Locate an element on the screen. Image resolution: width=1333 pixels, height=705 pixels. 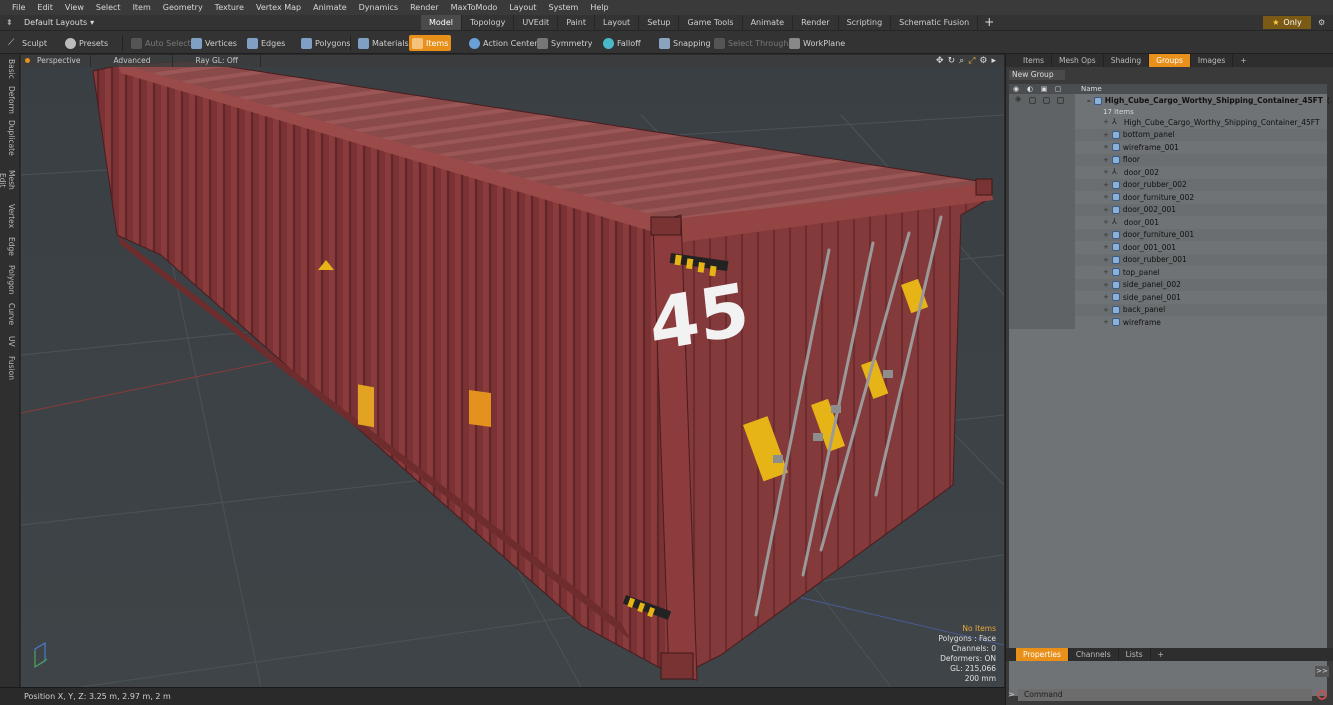
panel-tab-shading: Shading is located at coordinates (1127, 60).